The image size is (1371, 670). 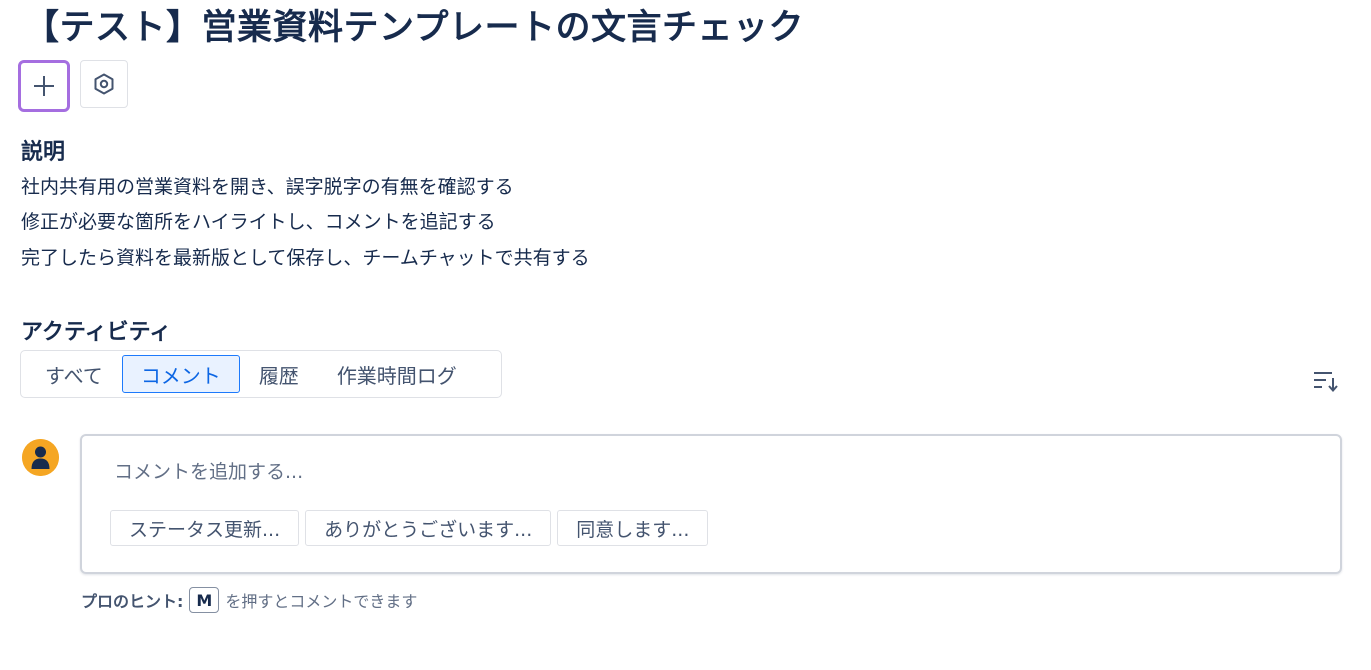 What do you see at coordinates (704, 472) in the screenshot?
I see `comment-input` at bounding box center [704, 472].